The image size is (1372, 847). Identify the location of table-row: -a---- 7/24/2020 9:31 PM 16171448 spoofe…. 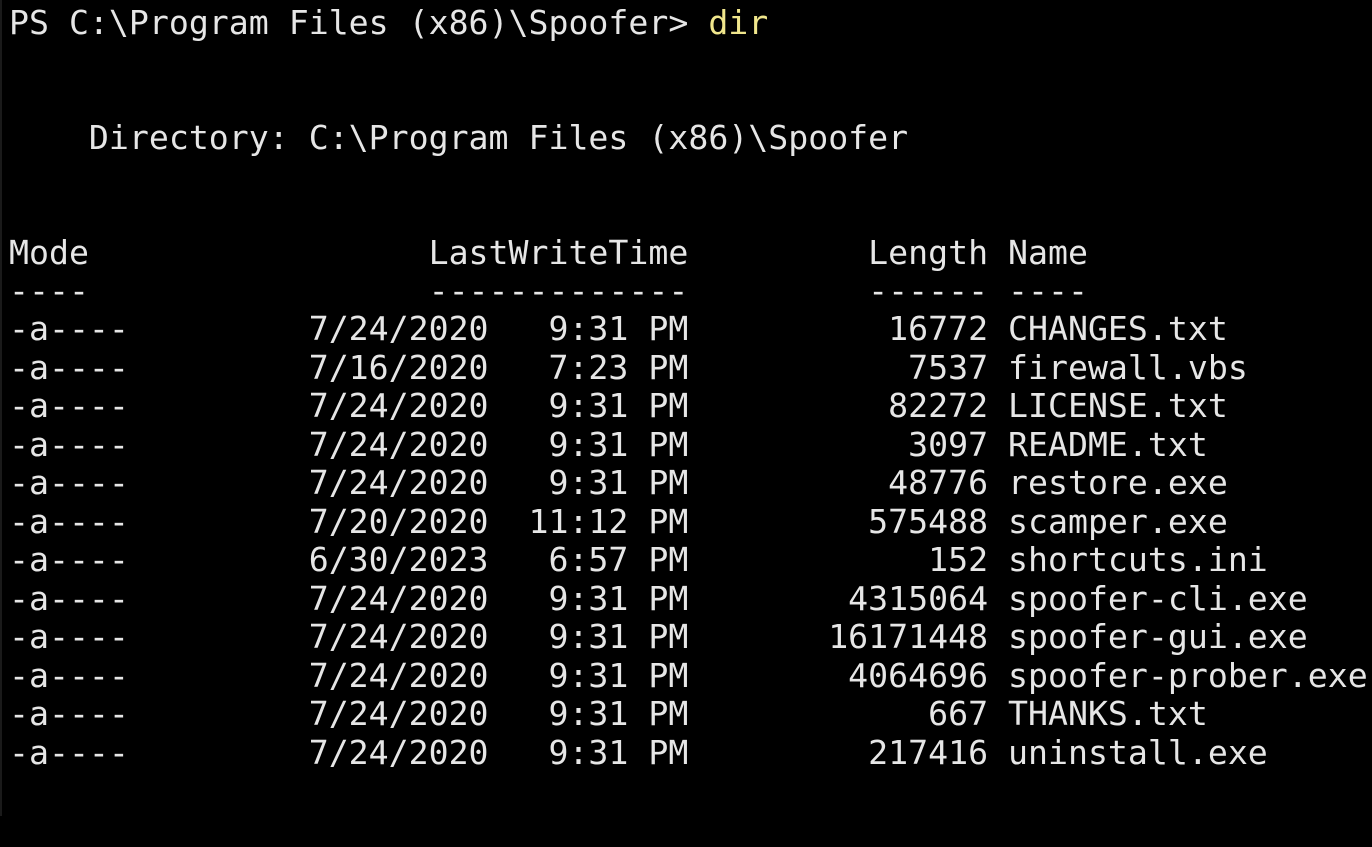
(658, 636).